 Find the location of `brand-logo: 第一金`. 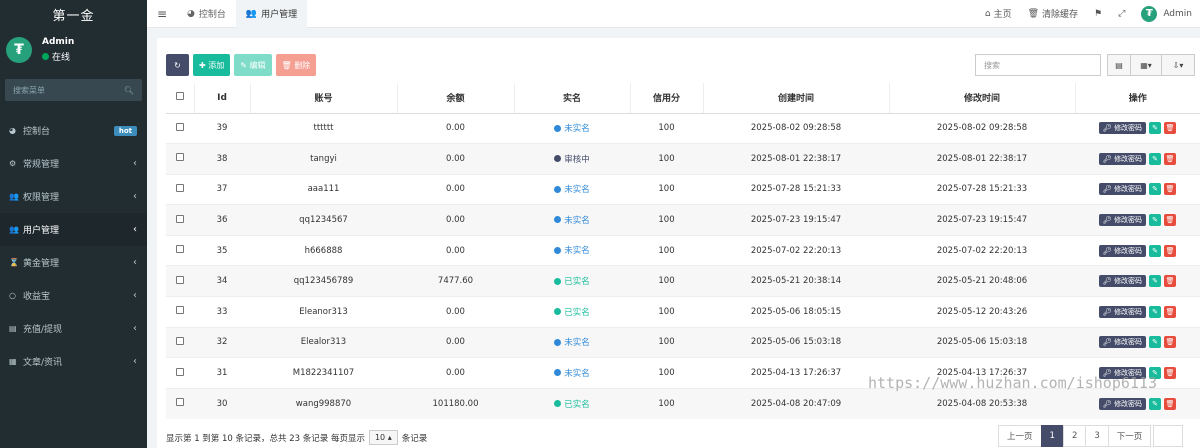

brand-logo: 第一金 is located at coordinates (73, 14).